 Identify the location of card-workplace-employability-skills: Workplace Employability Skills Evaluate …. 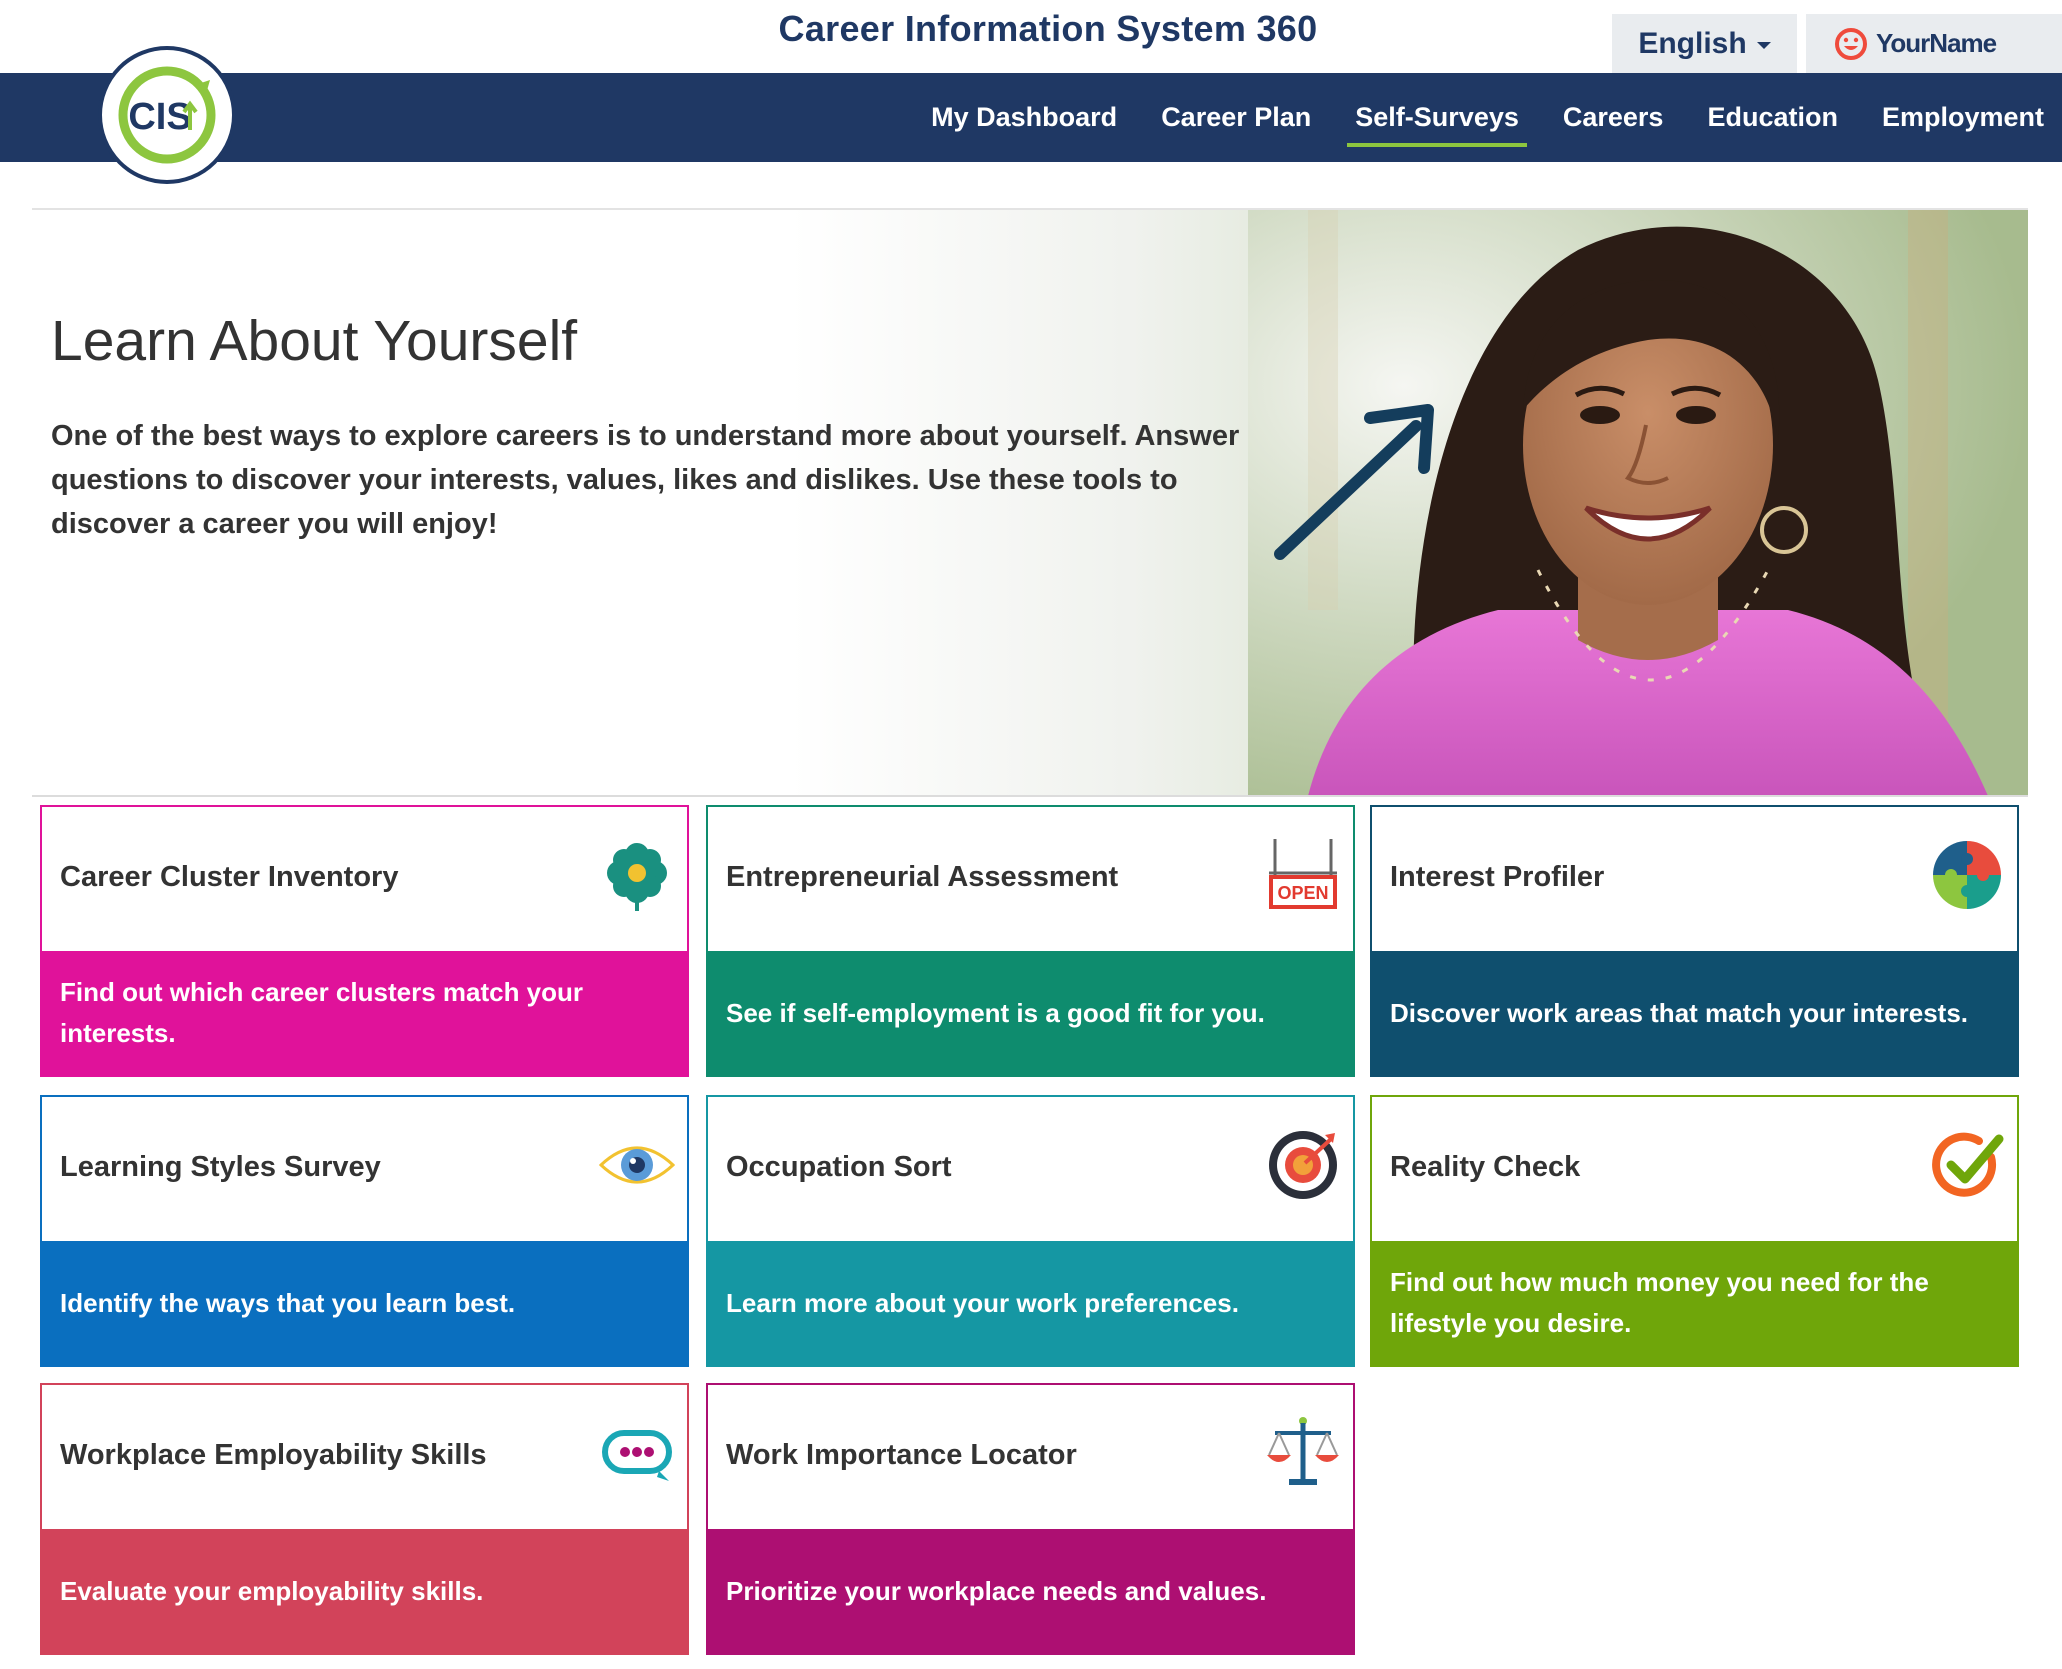
(364, 1519).